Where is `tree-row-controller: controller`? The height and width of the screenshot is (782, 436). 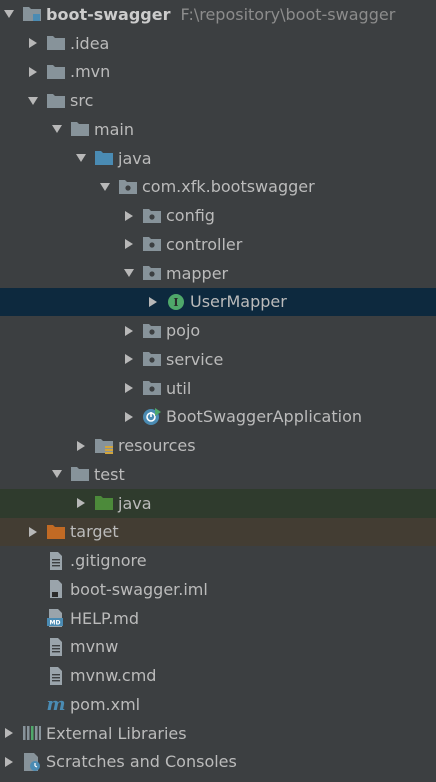 tree-row-controller: controller is located at coordinates (218, 244).